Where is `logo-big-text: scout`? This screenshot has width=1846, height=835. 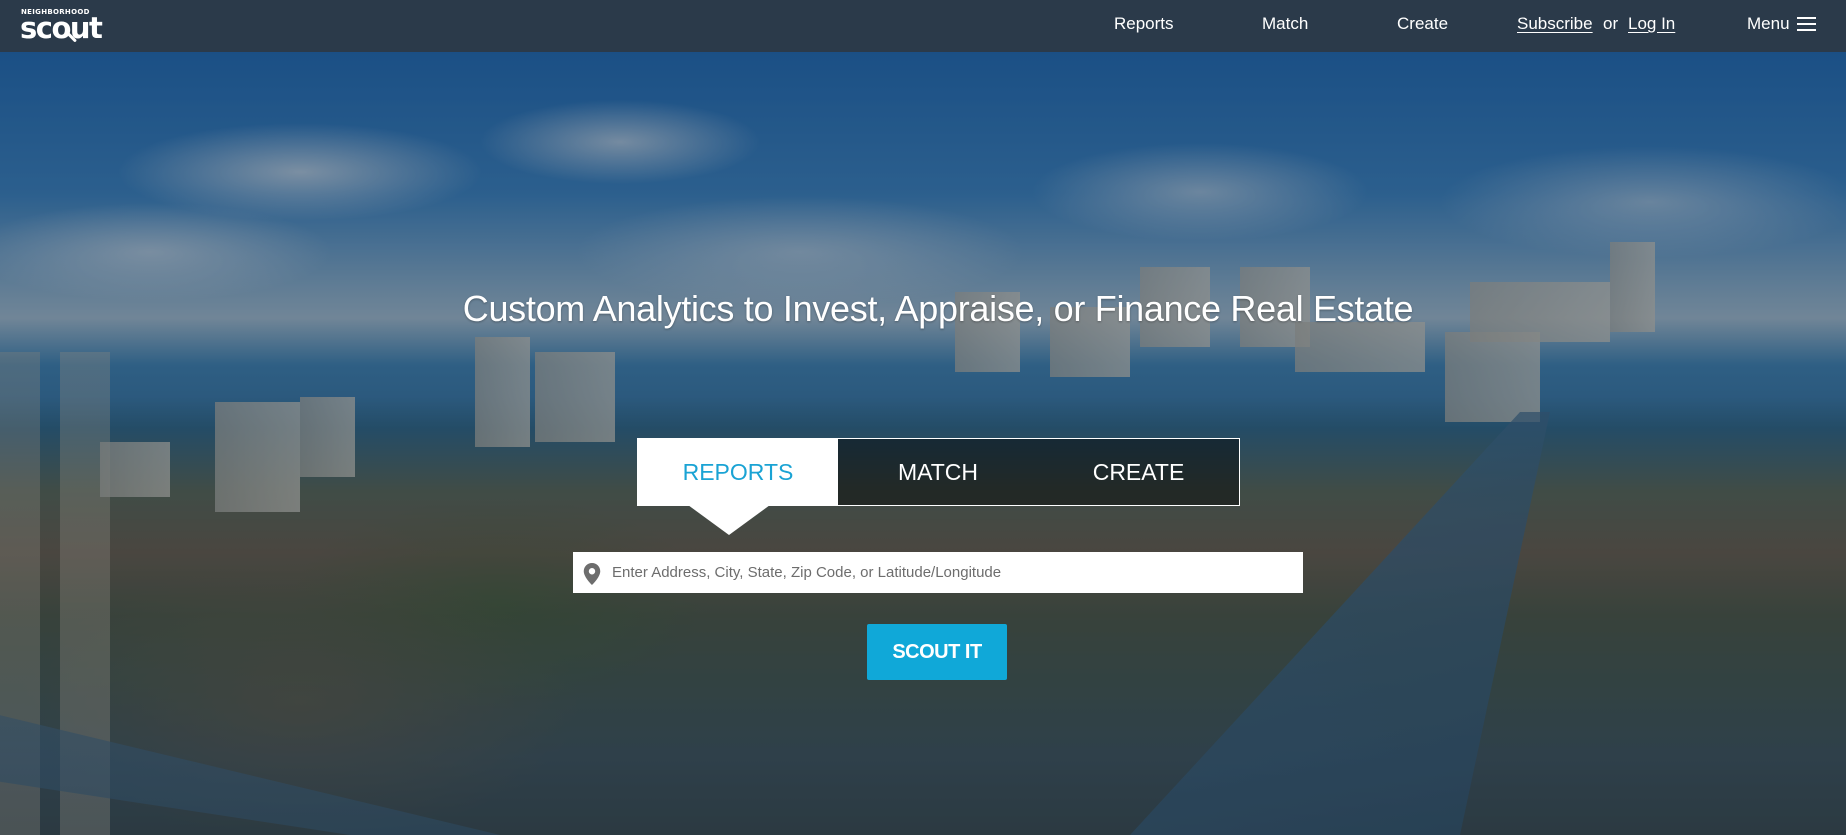
logo-big-text: scout is located at coordinates (61, 28).